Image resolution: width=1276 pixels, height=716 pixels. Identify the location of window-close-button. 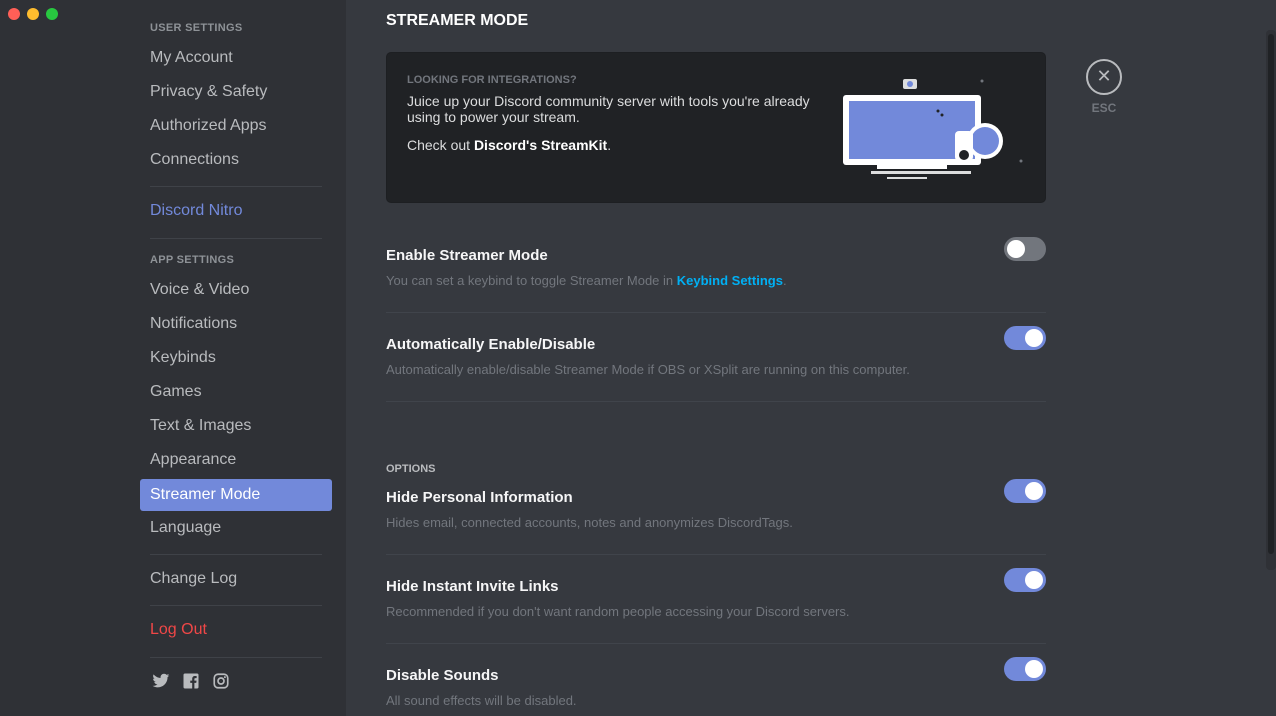
(14, 14).